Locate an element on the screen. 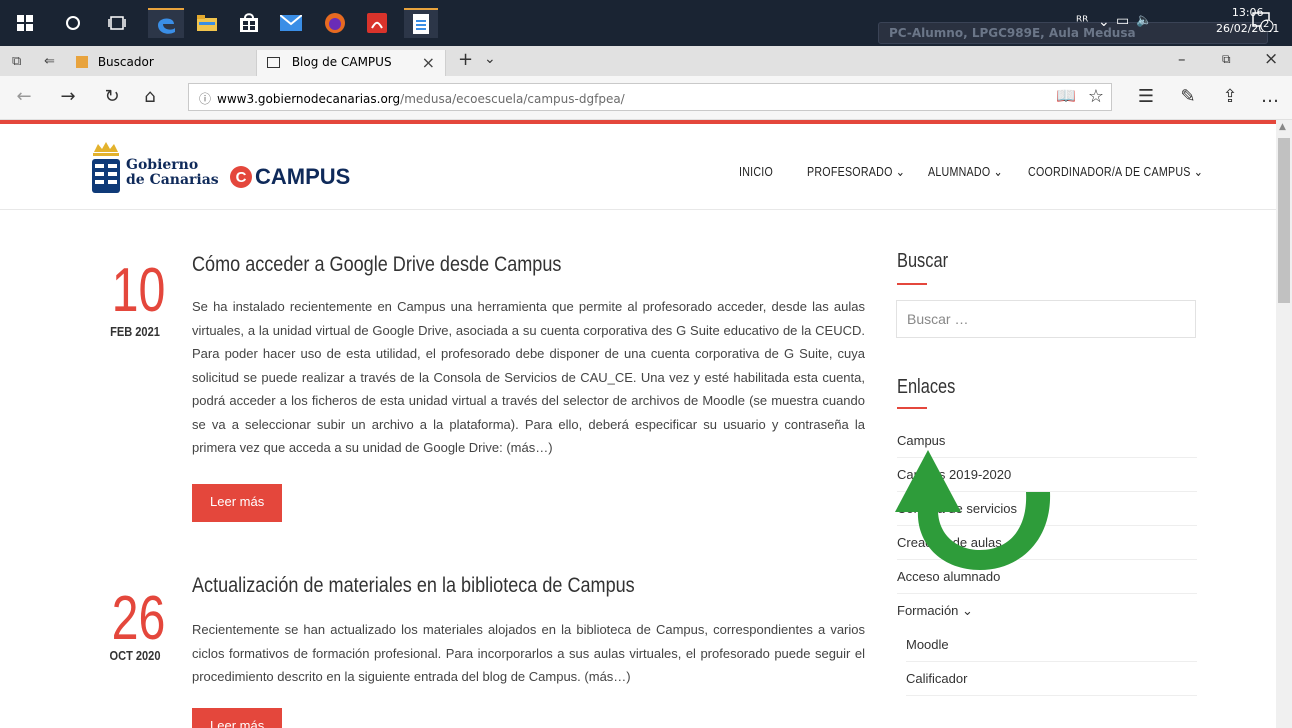 The width and height of the screenshot is (1292, 728). minimize-icon: – is located at coordinates (1182, 59).